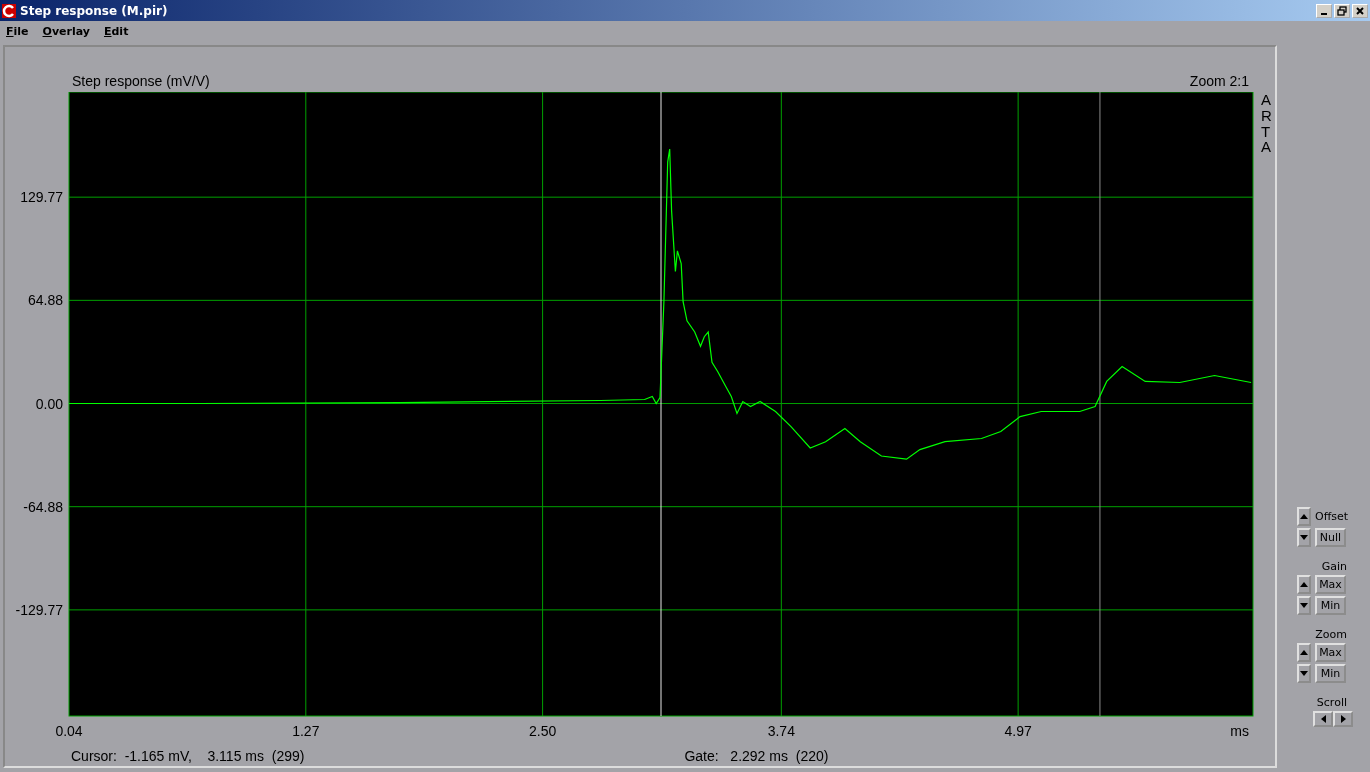  I want to click on restore-icon, so click(1342, 10).